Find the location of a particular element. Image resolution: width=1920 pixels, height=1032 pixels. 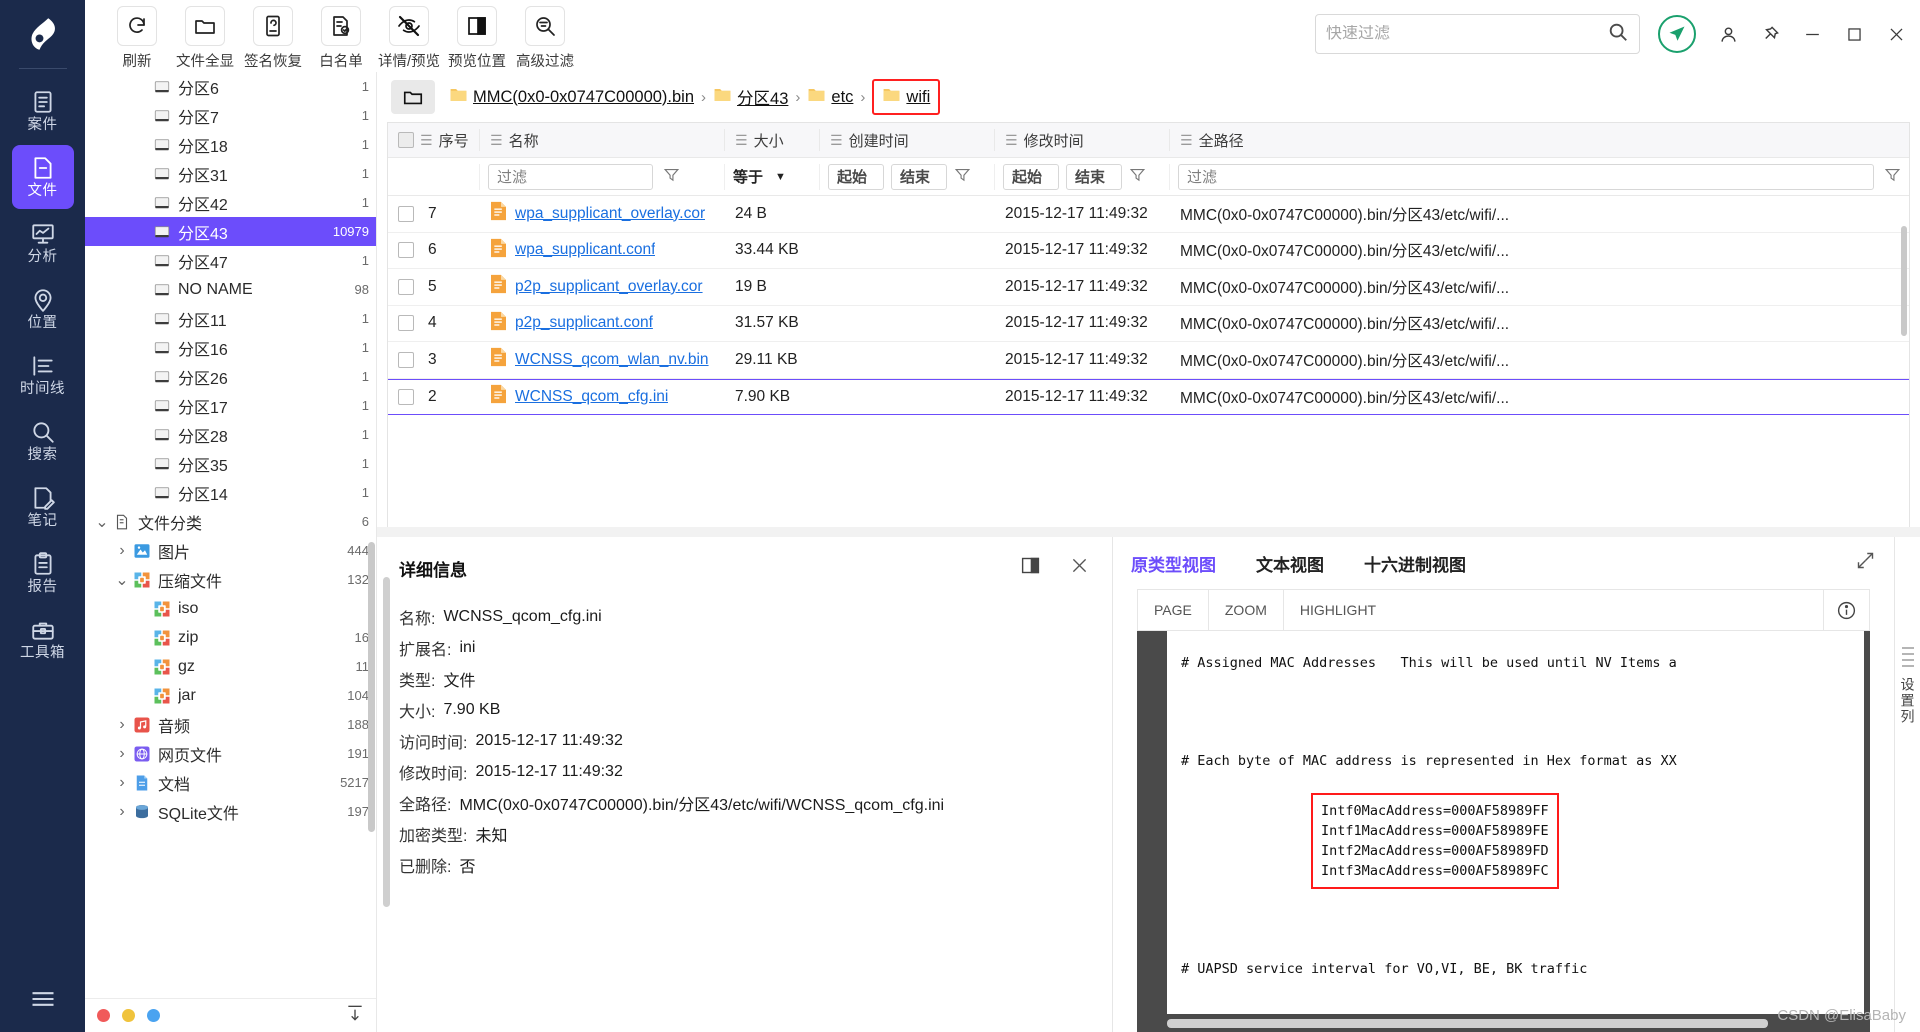

preview-button-page: PAGE is located at coordinates (1172, 610).